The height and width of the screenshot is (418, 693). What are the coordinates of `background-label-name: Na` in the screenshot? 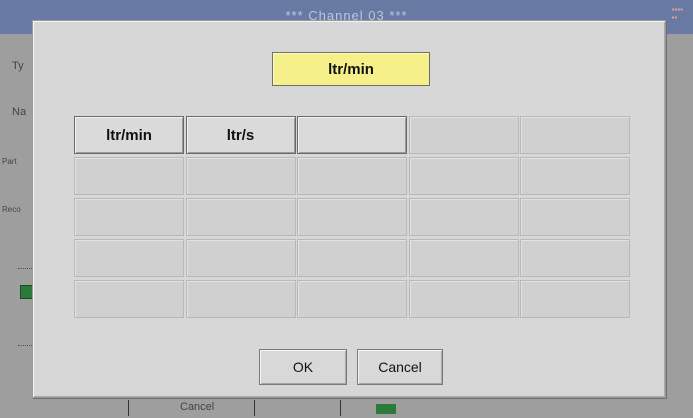 It's located at (19, 112).